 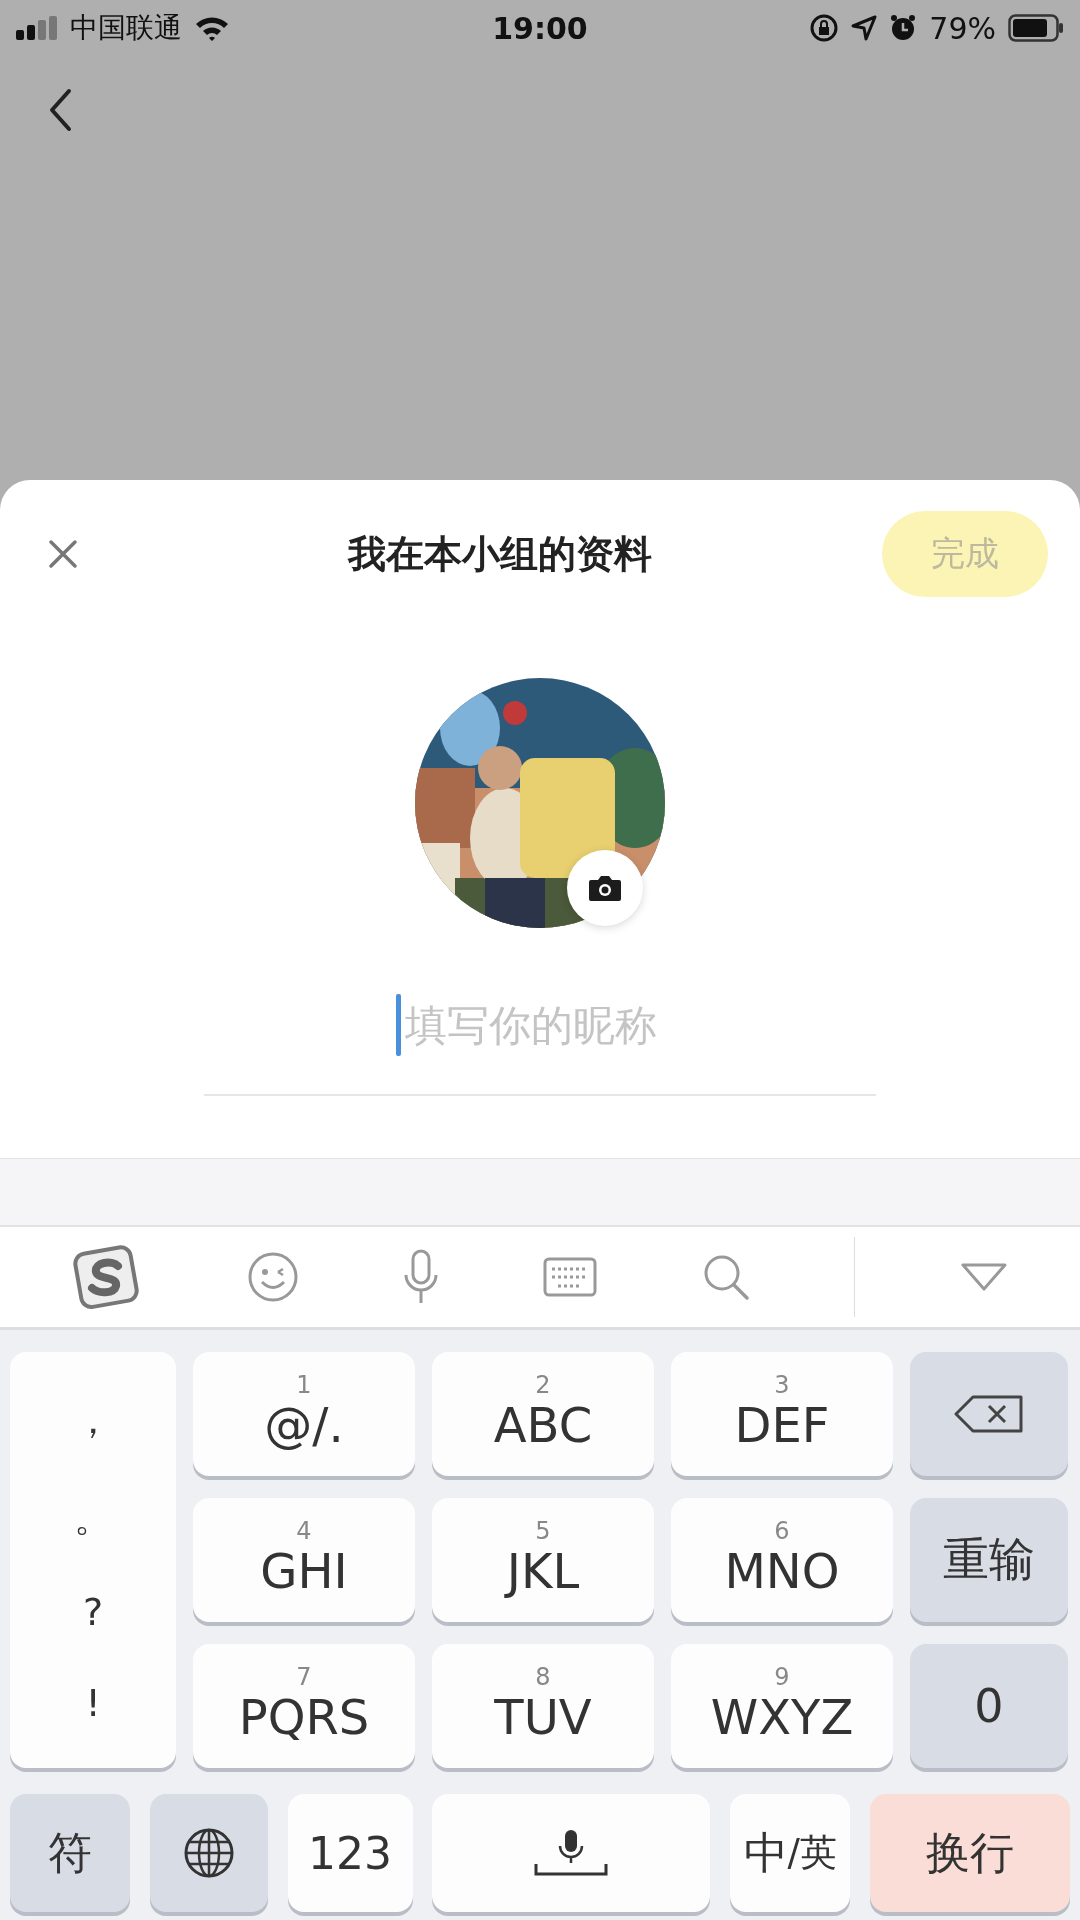 What do you see at coordinates (962, 28) in the screenshot?
I see `battery-percent: 79%` at bounding box center [962, 28].